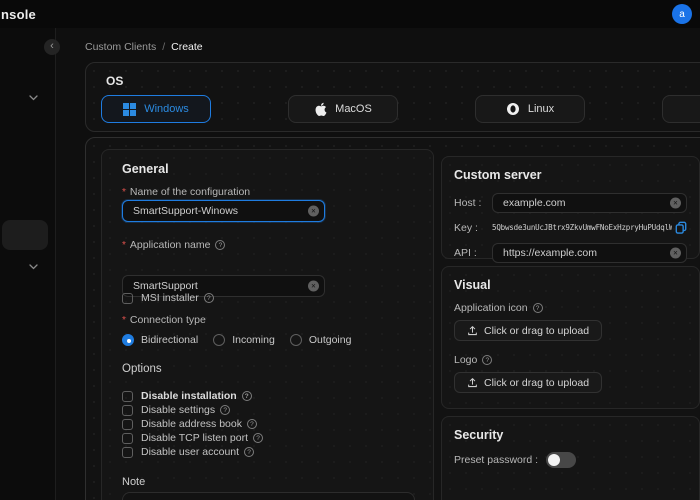 The image size is (700, 500). I want to click on application-icon-upload-button: Click or drag to upload, so click(528, 330).